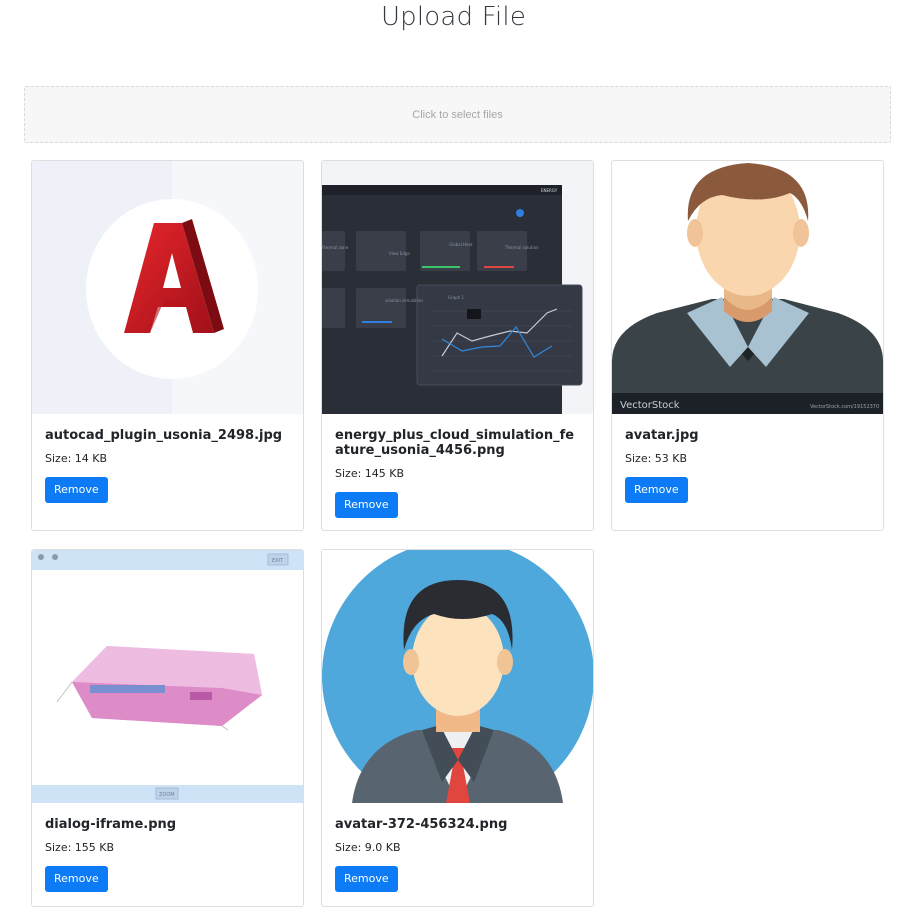 Image resolution: width=907 pixels, height=920 pixels. Describe the element at coordinates (457, 287) in the screenshot. I see `file-thumbnail-energy-plus` at that location.